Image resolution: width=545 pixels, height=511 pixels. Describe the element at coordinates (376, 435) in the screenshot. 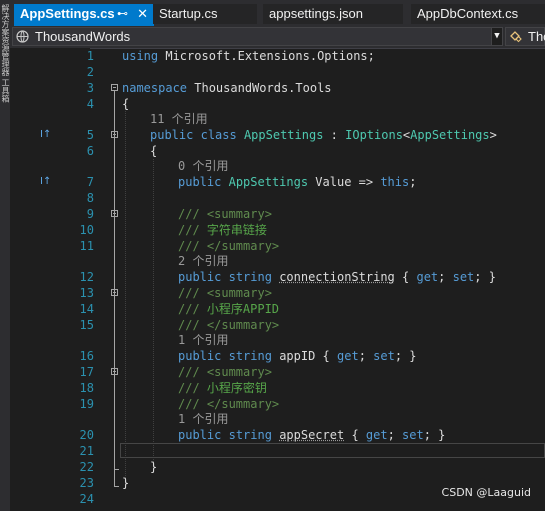

I see `keyword: get` at that location.